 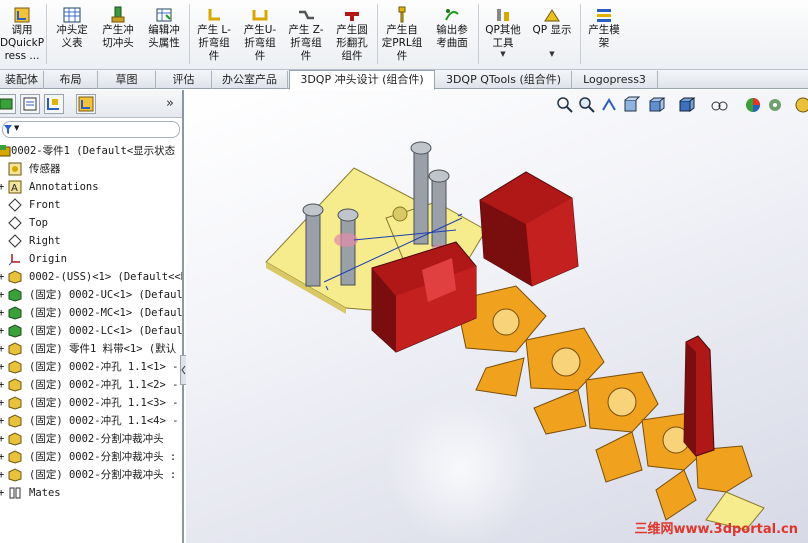 I want to click on die-set-icon, so click(x=604, y=15).